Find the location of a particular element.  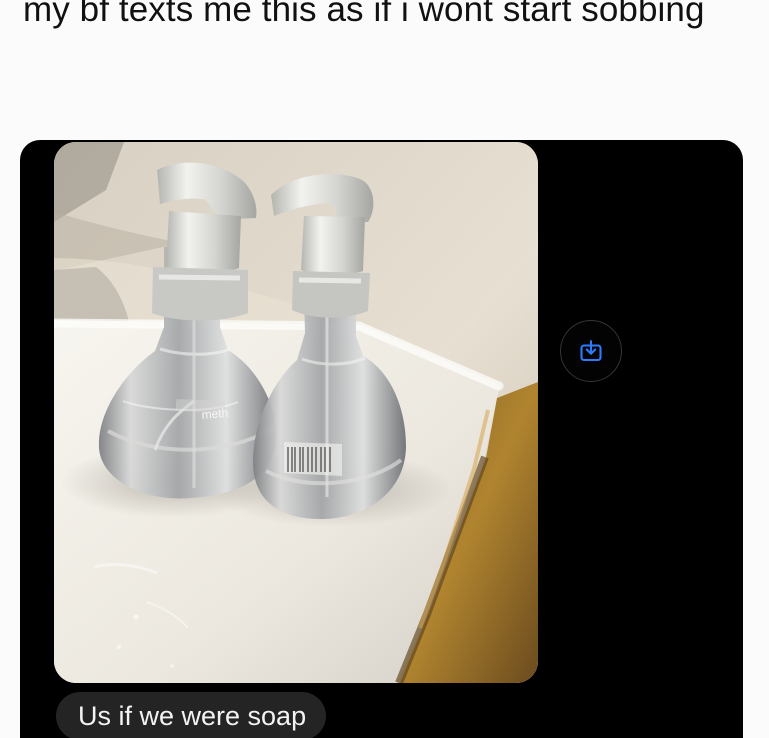

message-bubble: Us if we were soap is located at coordinates (191, 715).